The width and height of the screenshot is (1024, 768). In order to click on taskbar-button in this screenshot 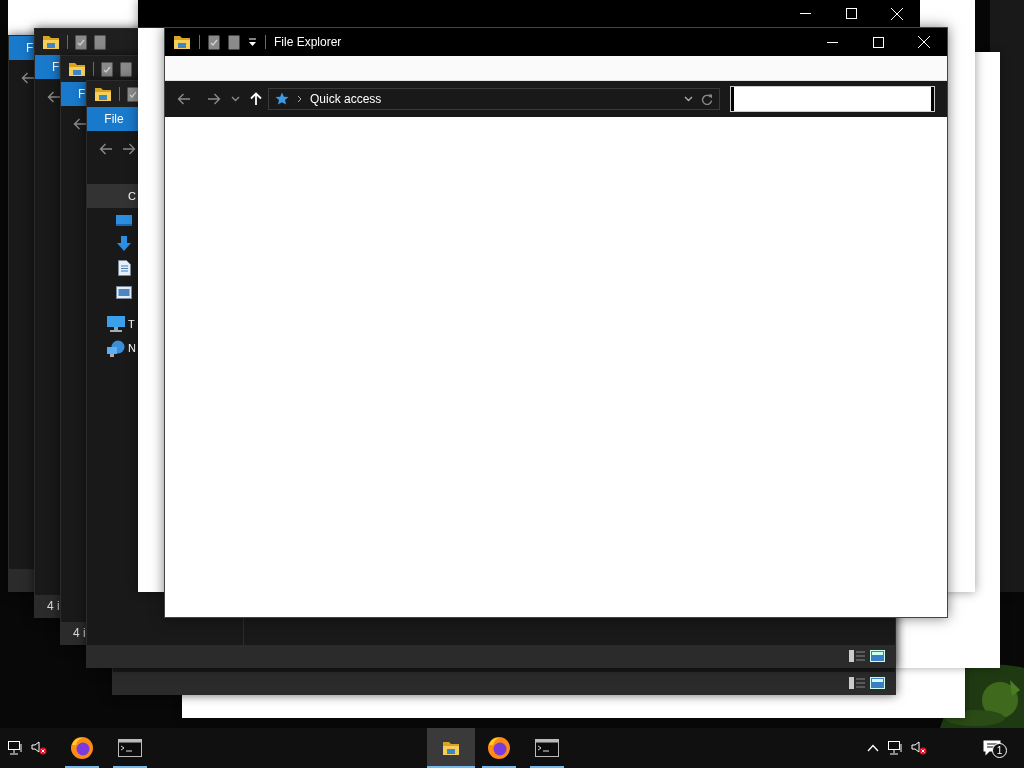, I will do `click(451, 748)`.